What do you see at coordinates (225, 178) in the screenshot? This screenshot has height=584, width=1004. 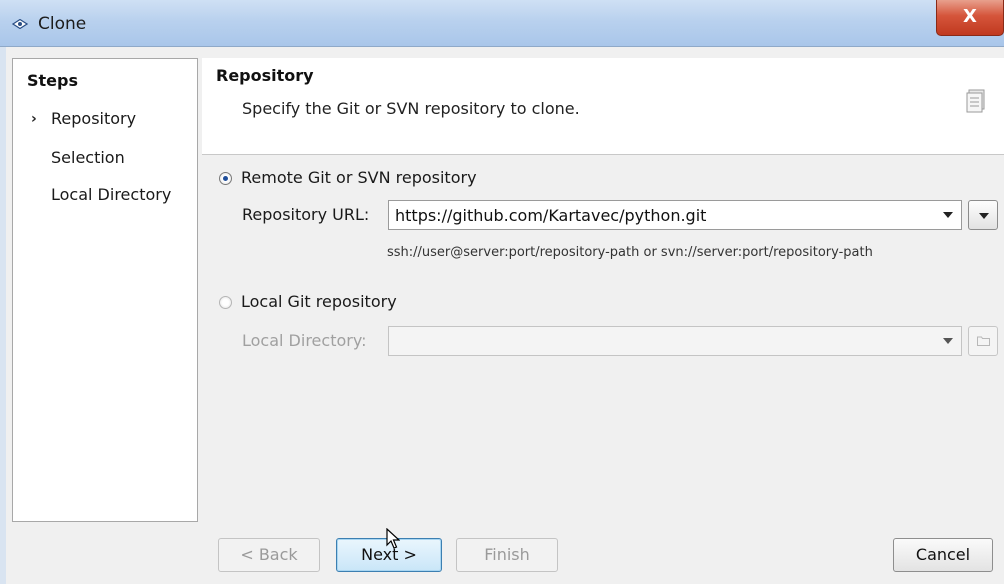 I see `remote-repo-radio` at bounding box center [225, 178].